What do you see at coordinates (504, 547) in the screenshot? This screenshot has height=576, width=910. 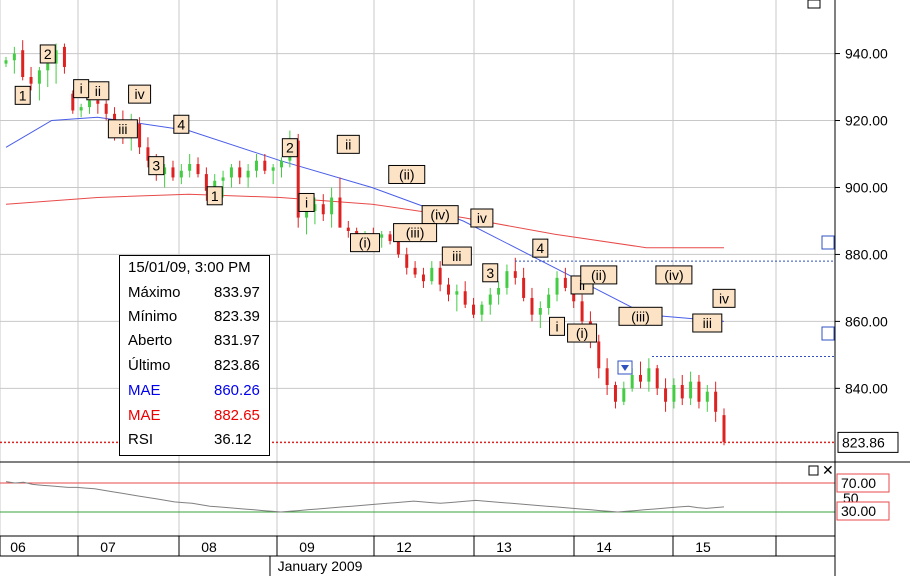 I see `x-tick-label: 13` at bounding box center [504, 547].